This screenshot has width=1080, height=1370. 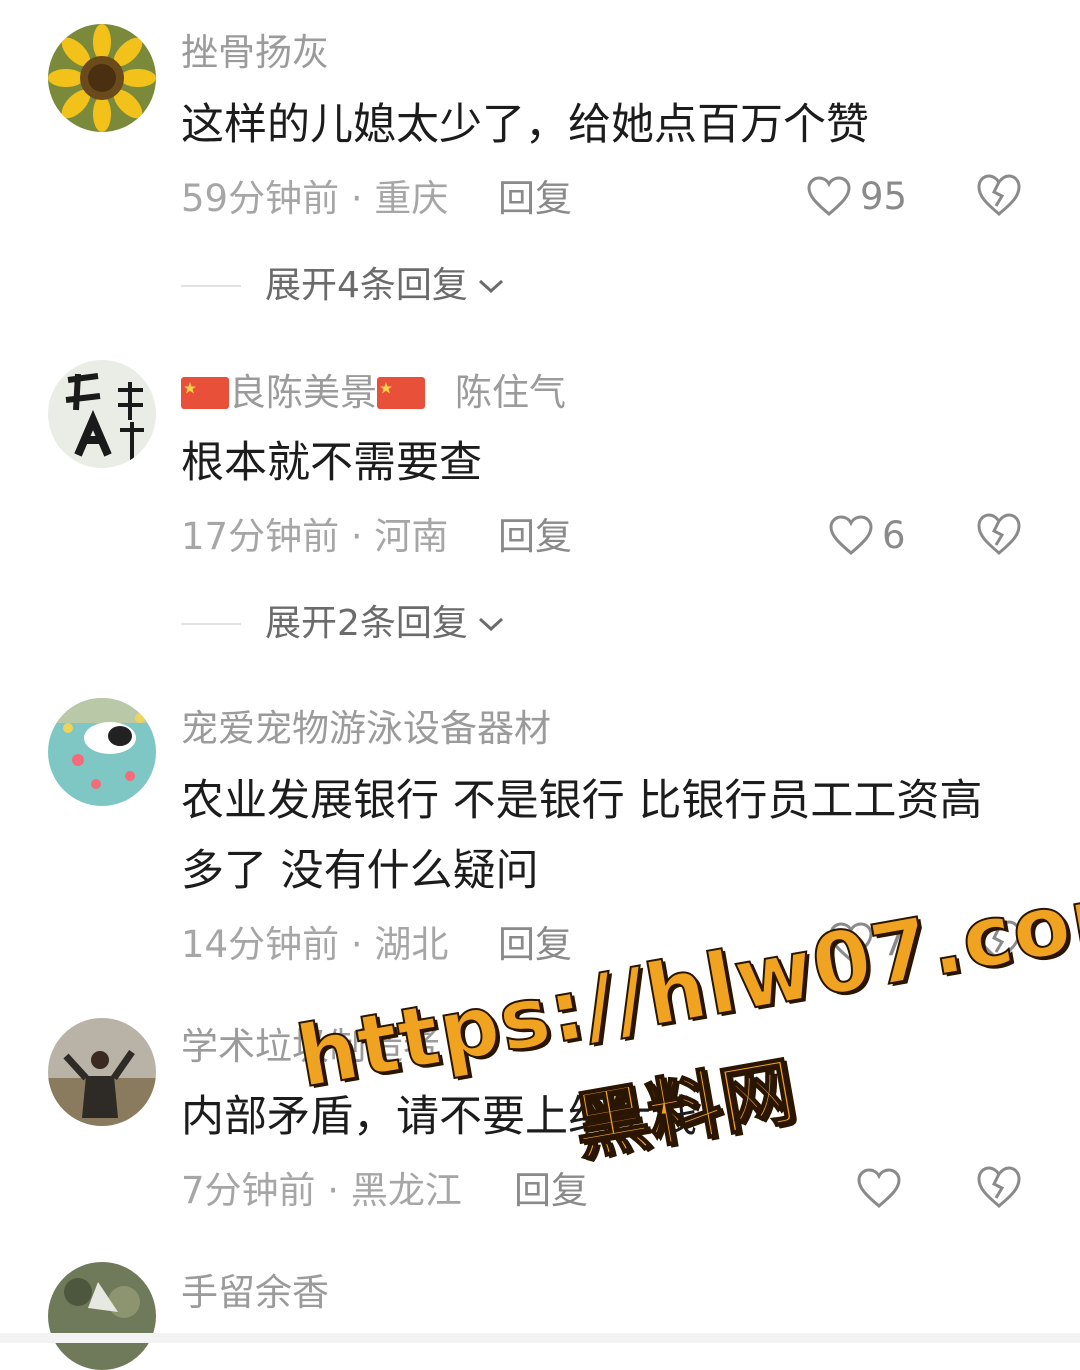 What do you see at coordinates (894, 535) in the screenshot?
I see `like-count: 6` at bounding box center [894, 535].